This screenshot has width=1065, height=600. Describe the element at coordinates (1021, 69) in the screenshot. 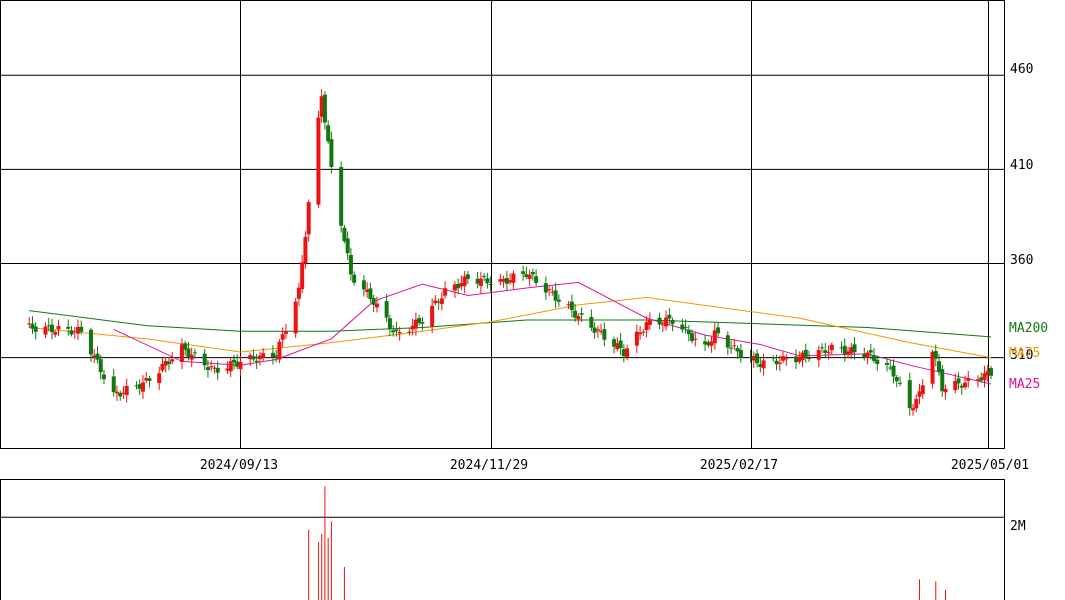

I see `price-tick-label: 460` at that location.